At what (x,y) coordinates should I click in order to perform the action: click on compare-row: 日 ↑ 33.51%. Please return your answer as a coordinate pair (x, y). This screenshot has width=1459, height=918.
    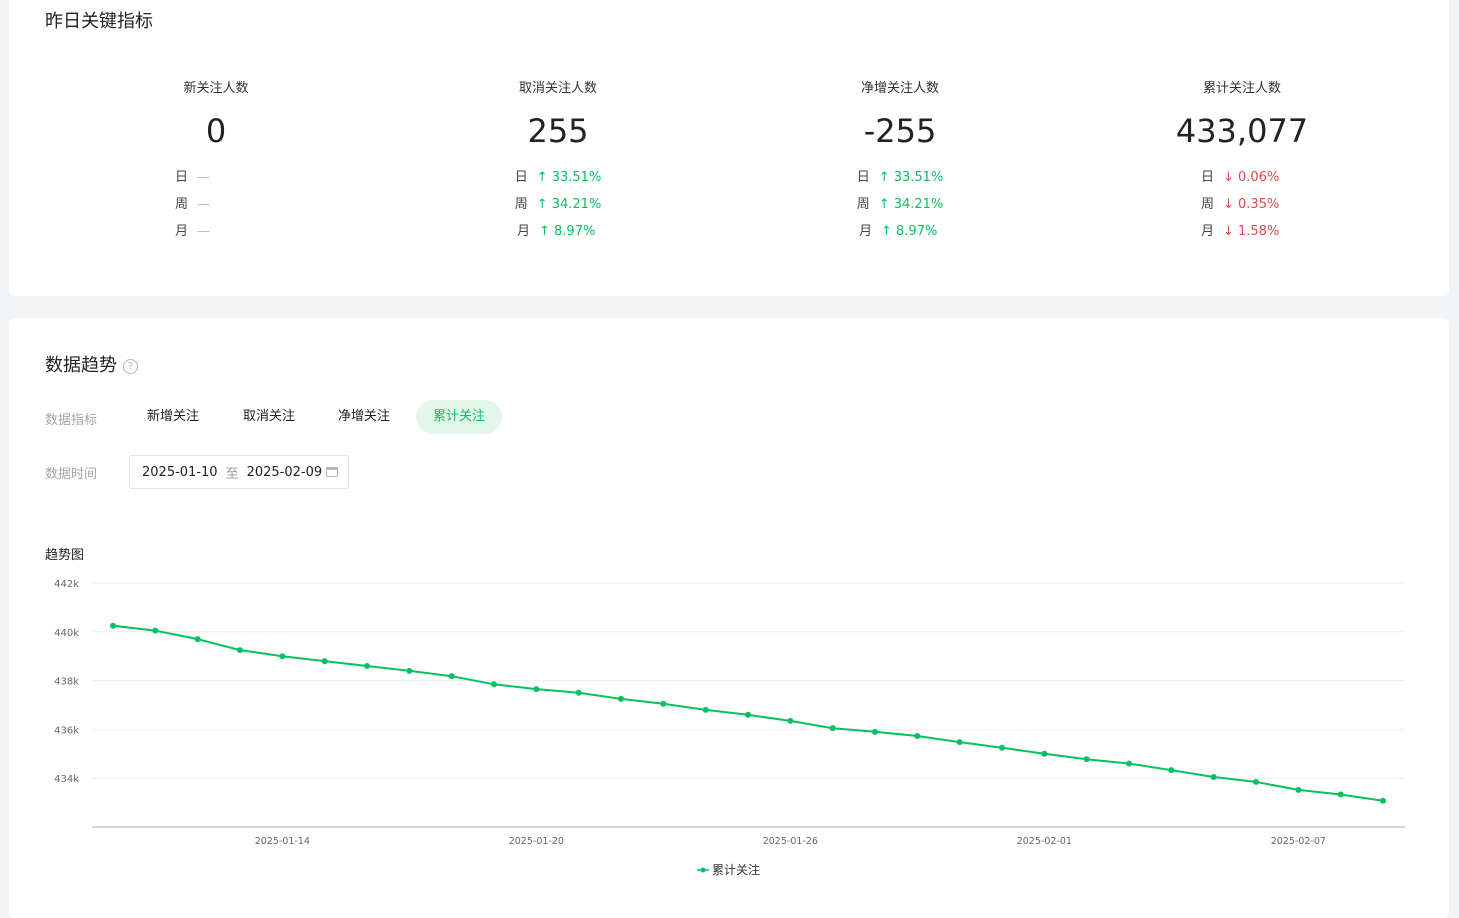
    Looking at the image, I should click on (558, 177).